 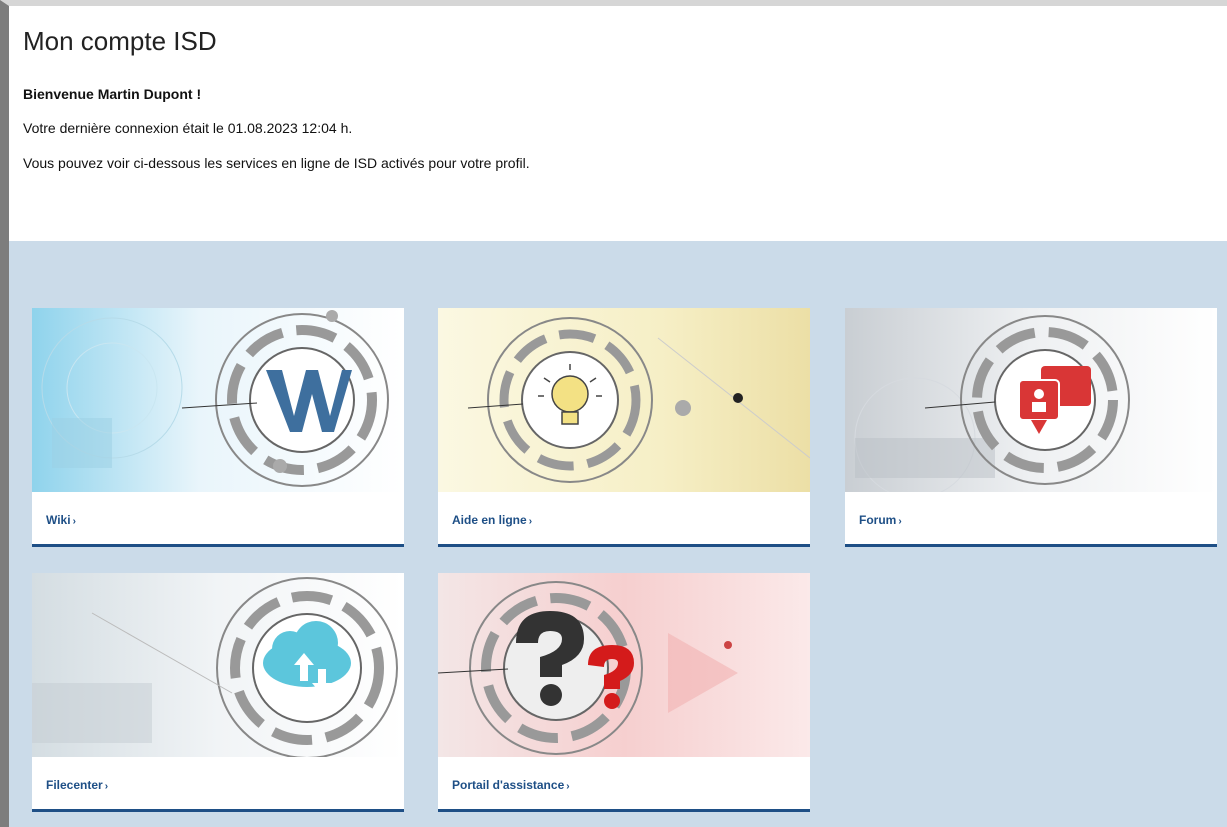 I want to click on forum-banner-image, so click(x=1031, y=400).